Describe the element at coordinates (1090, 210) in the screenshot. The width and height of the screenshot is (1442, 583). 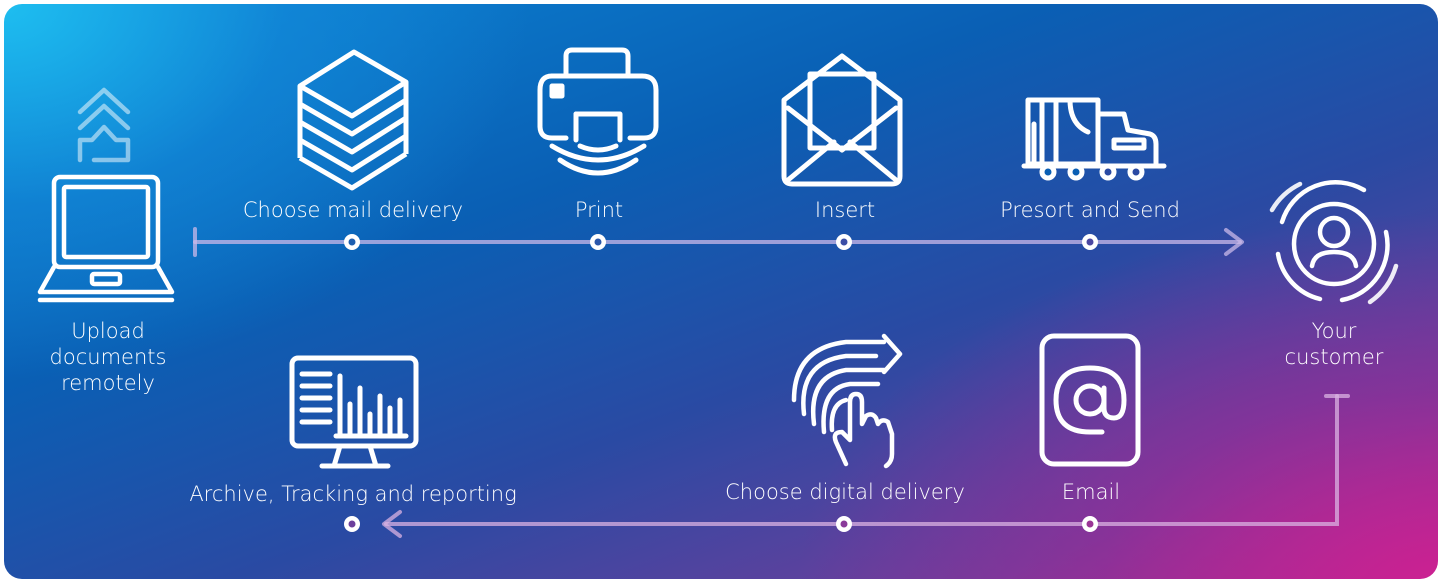
I see `mail-step-label: Presort and Send` at that location.